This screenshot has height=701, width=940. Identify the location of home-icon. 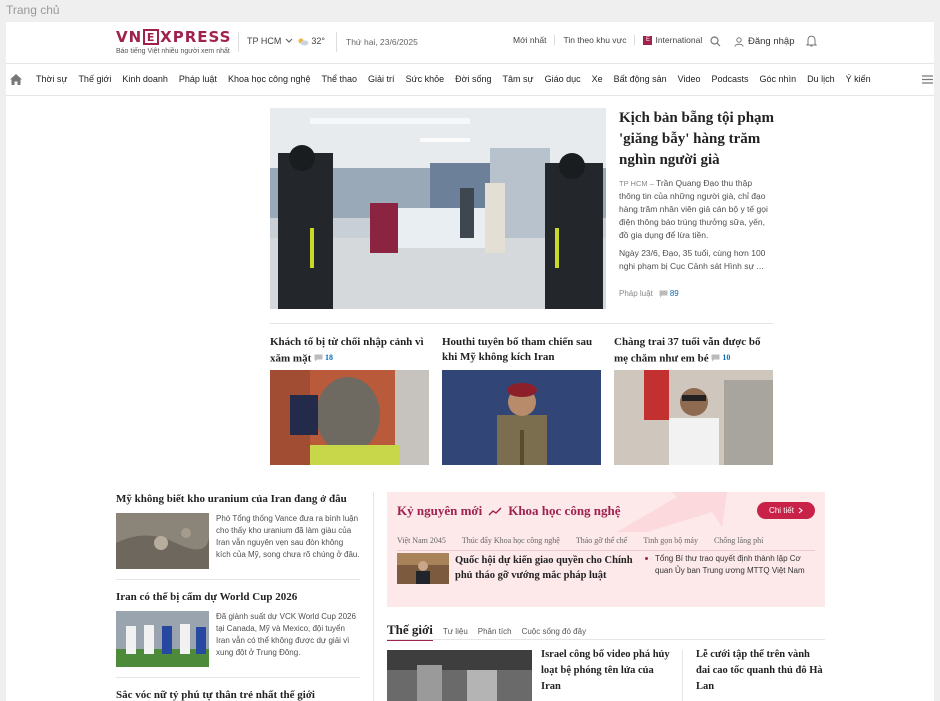
(16, 79).